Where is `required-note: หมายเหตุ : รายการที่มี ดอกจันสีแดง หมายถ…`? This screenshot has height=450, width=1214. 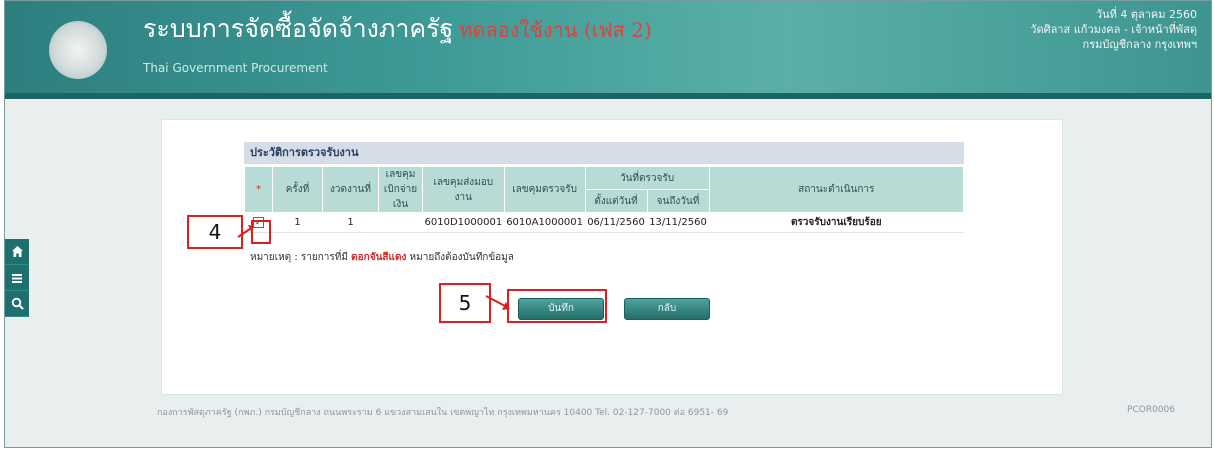
required-note: หมายเหตุ : รายการที่มี ดอกจันสีแดง หมายถ… is located at coordinates (382, 257).